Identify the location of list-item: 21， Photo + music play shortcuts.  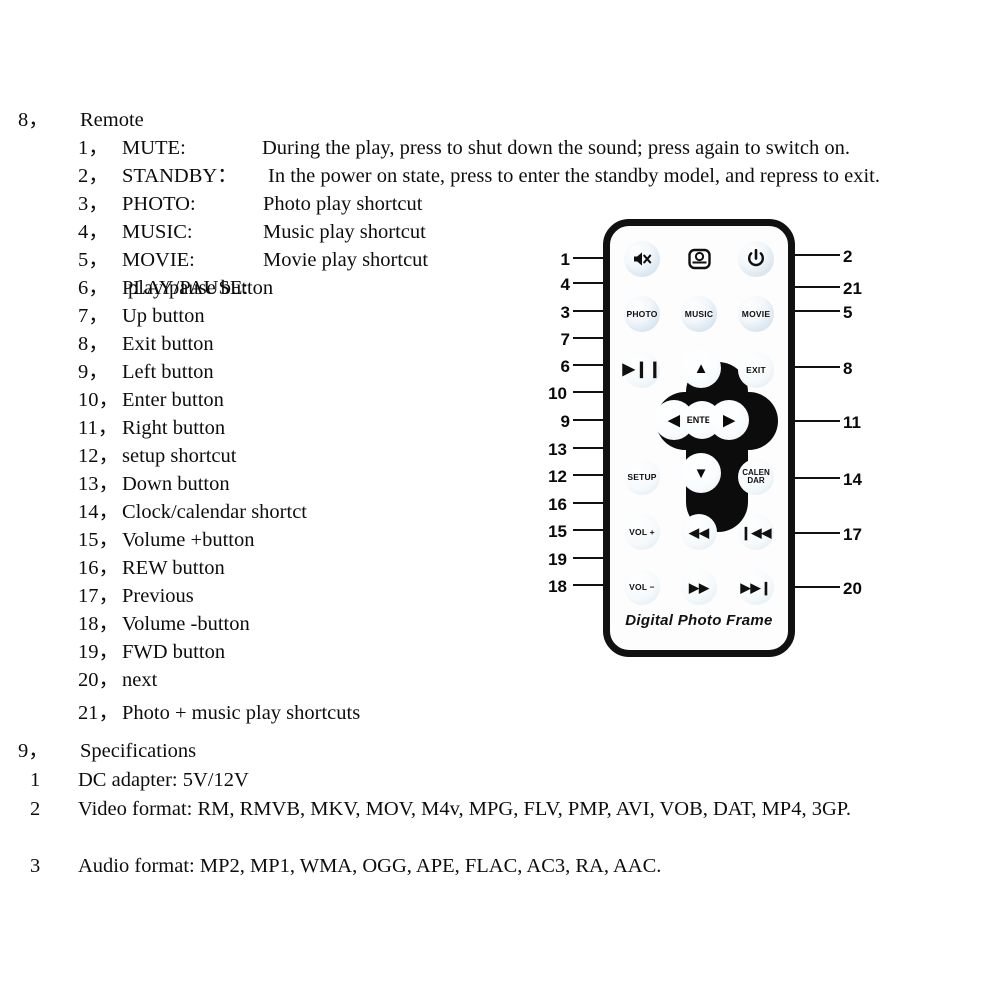
(219, 713).